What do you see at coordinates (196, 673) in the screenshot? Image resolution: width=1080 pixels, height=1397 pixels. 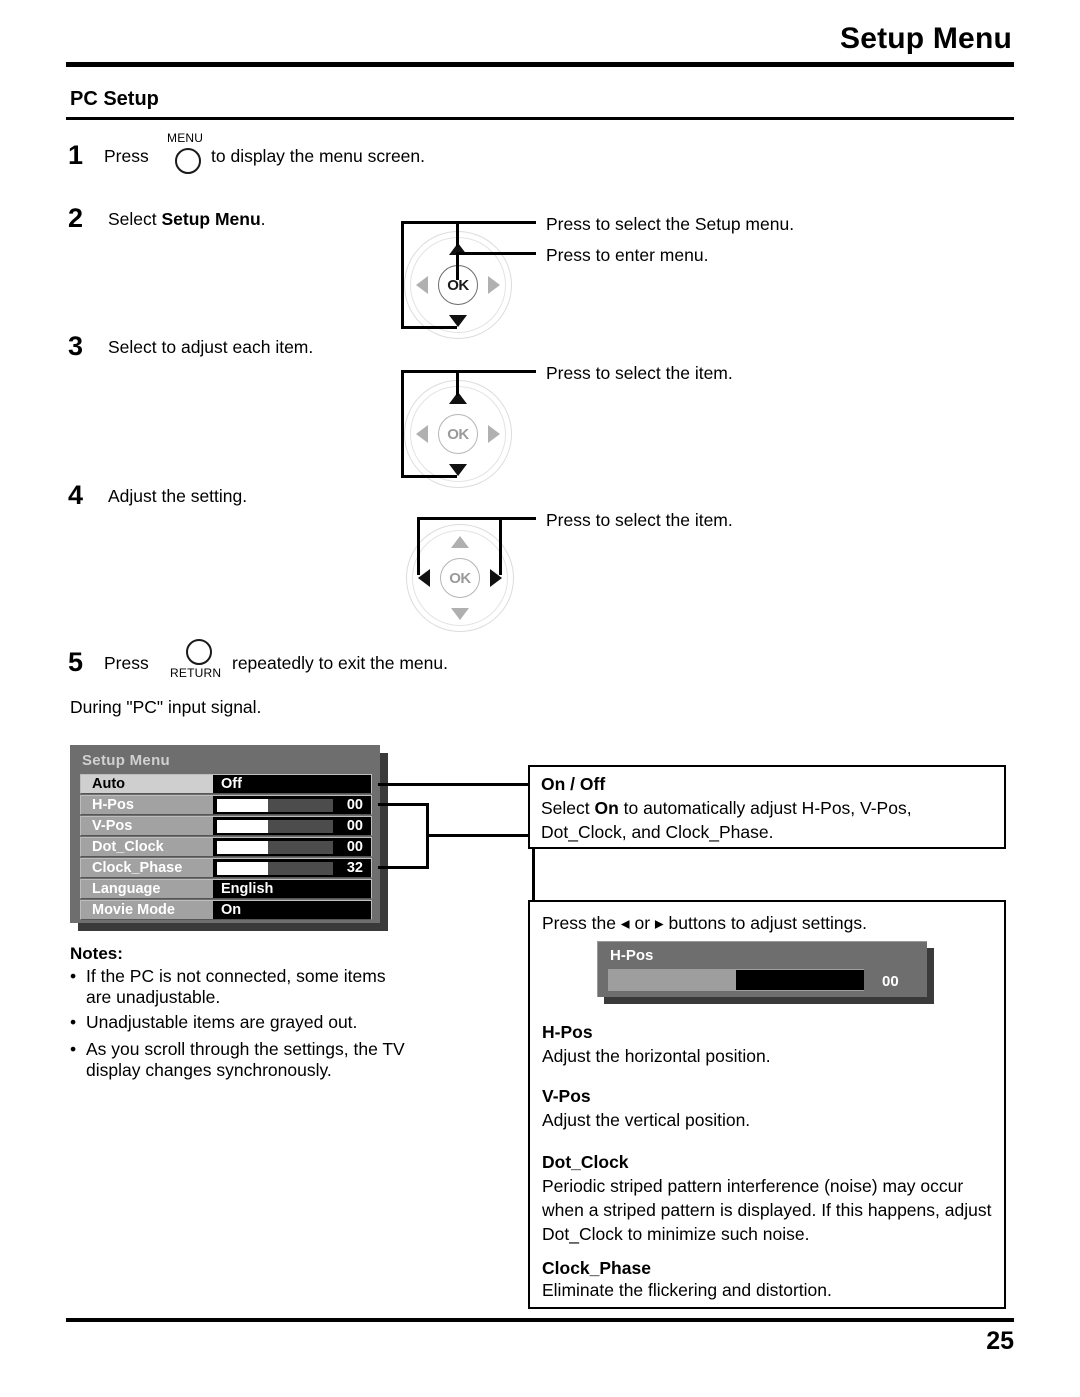 I see `return-button-label: RETURN` at bounding box center [196, 673].